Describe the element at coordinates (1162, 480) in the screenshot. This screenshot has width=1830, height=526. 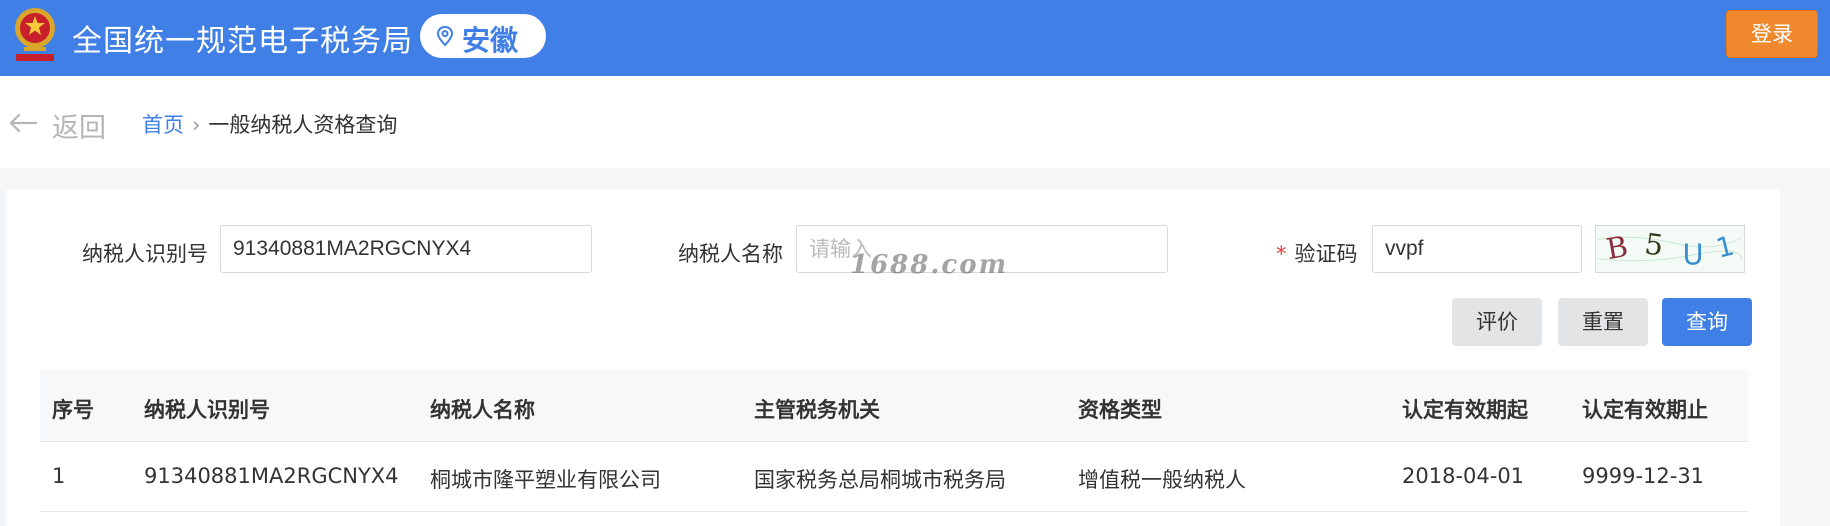
I see `table-cell: 增值税一般纳税人` at that location.